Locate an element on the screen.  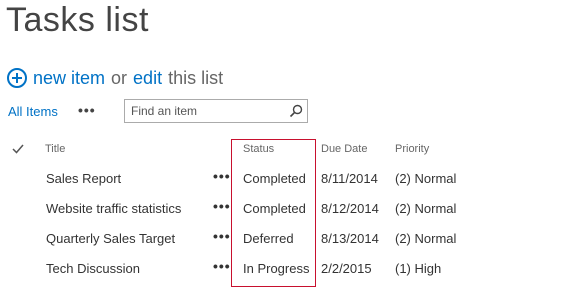
command-bar: new item or edit this list is located at coordinates (115, 78).